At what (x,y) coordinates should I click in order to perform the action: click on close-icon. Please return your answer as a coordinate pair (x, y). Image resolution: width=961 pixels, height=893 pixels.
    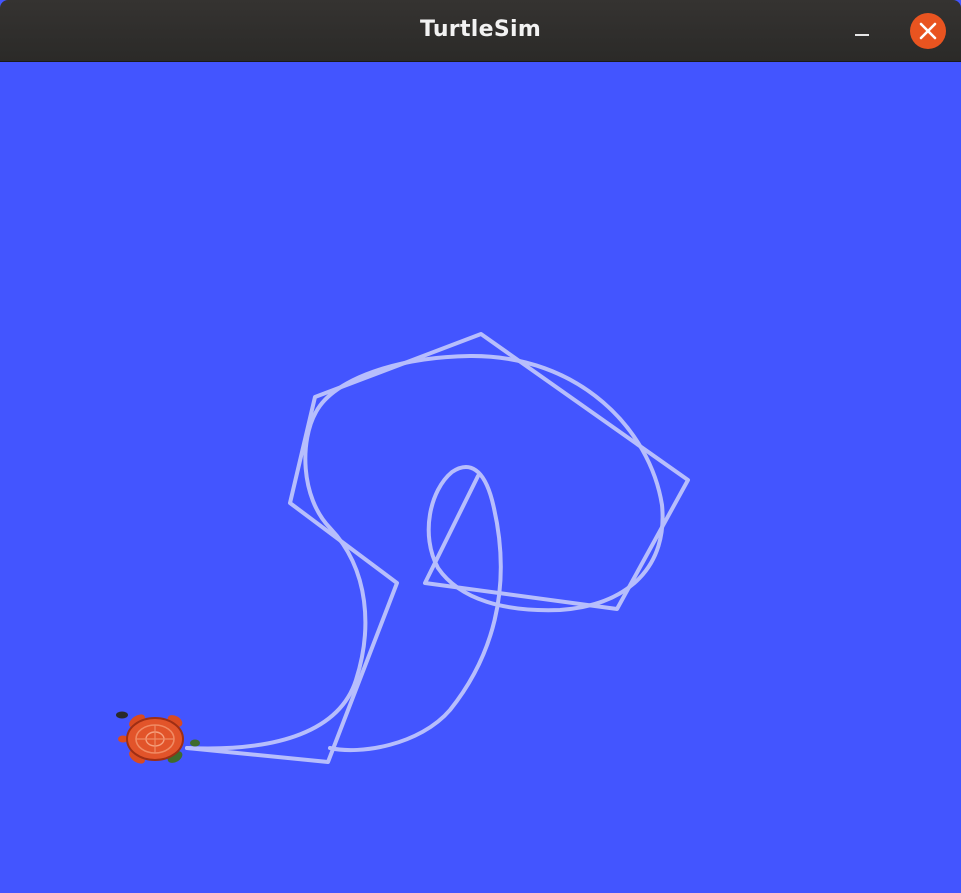
    Looking at the image, I should click on (928, 31).